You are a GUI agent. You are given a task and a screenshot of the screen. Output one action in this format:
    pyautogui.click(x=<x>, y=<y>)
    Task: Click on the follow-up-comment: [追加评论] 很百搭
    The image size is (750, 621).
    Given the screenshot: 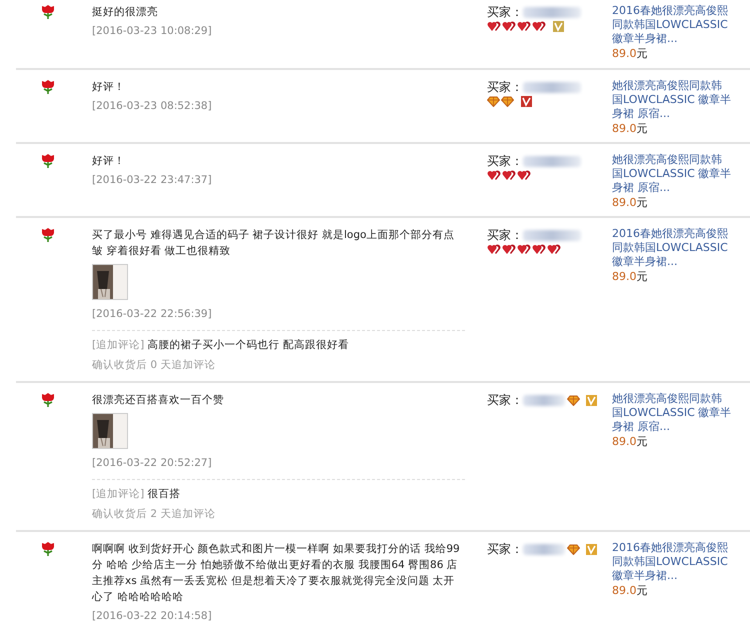 What is the action you would take?
    pyautogui.click(x=137, y=494)
    